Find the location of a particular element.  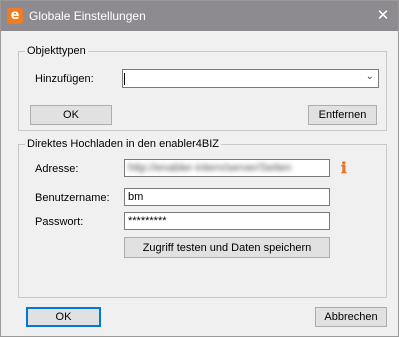

close-icon: ✕ is located at coordinates (383, 15).